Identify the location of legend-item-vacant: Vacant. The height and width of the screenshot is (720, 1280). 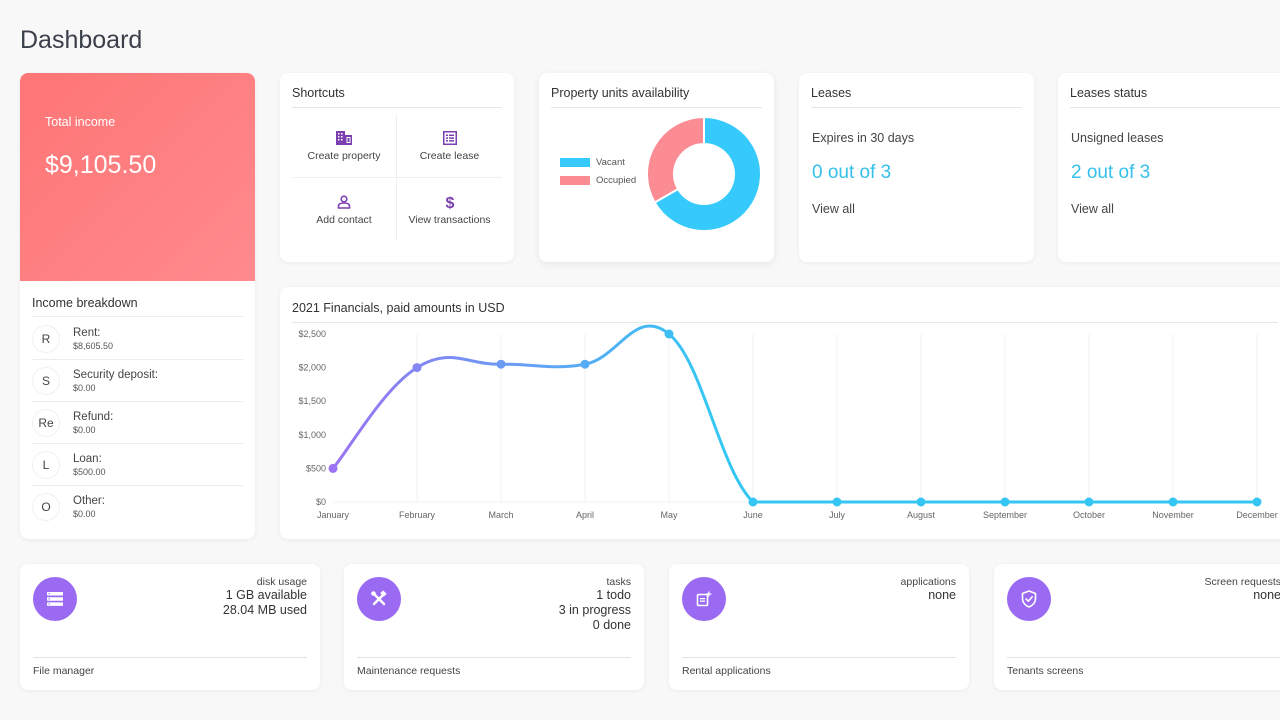
(598, 162).